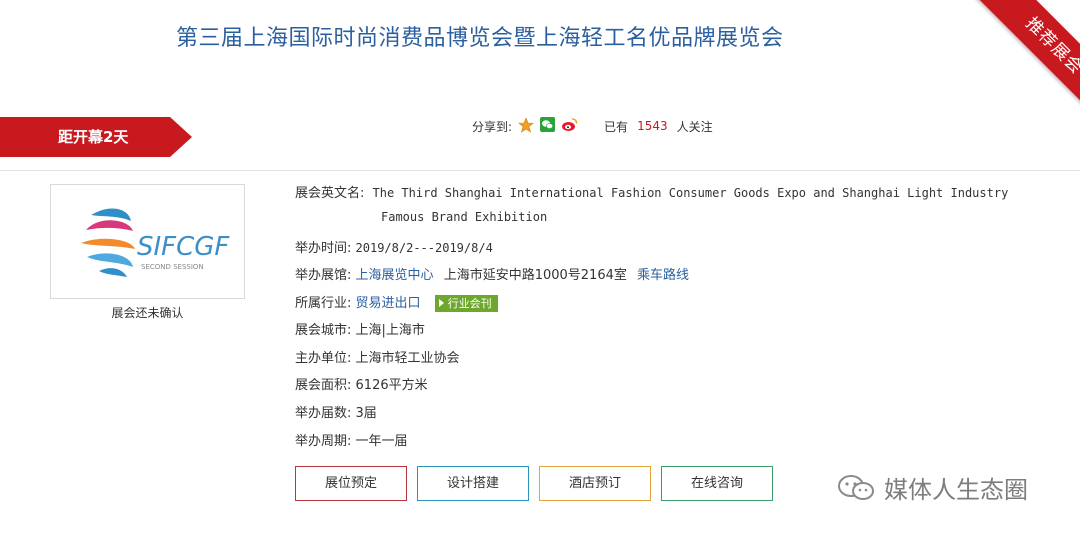 The image size is (1080, 534). What do you see at coordinates (85, 137) in the screenshot?
I see `countdown-banner: 距开幕2天` at bounding box center [85, 137].